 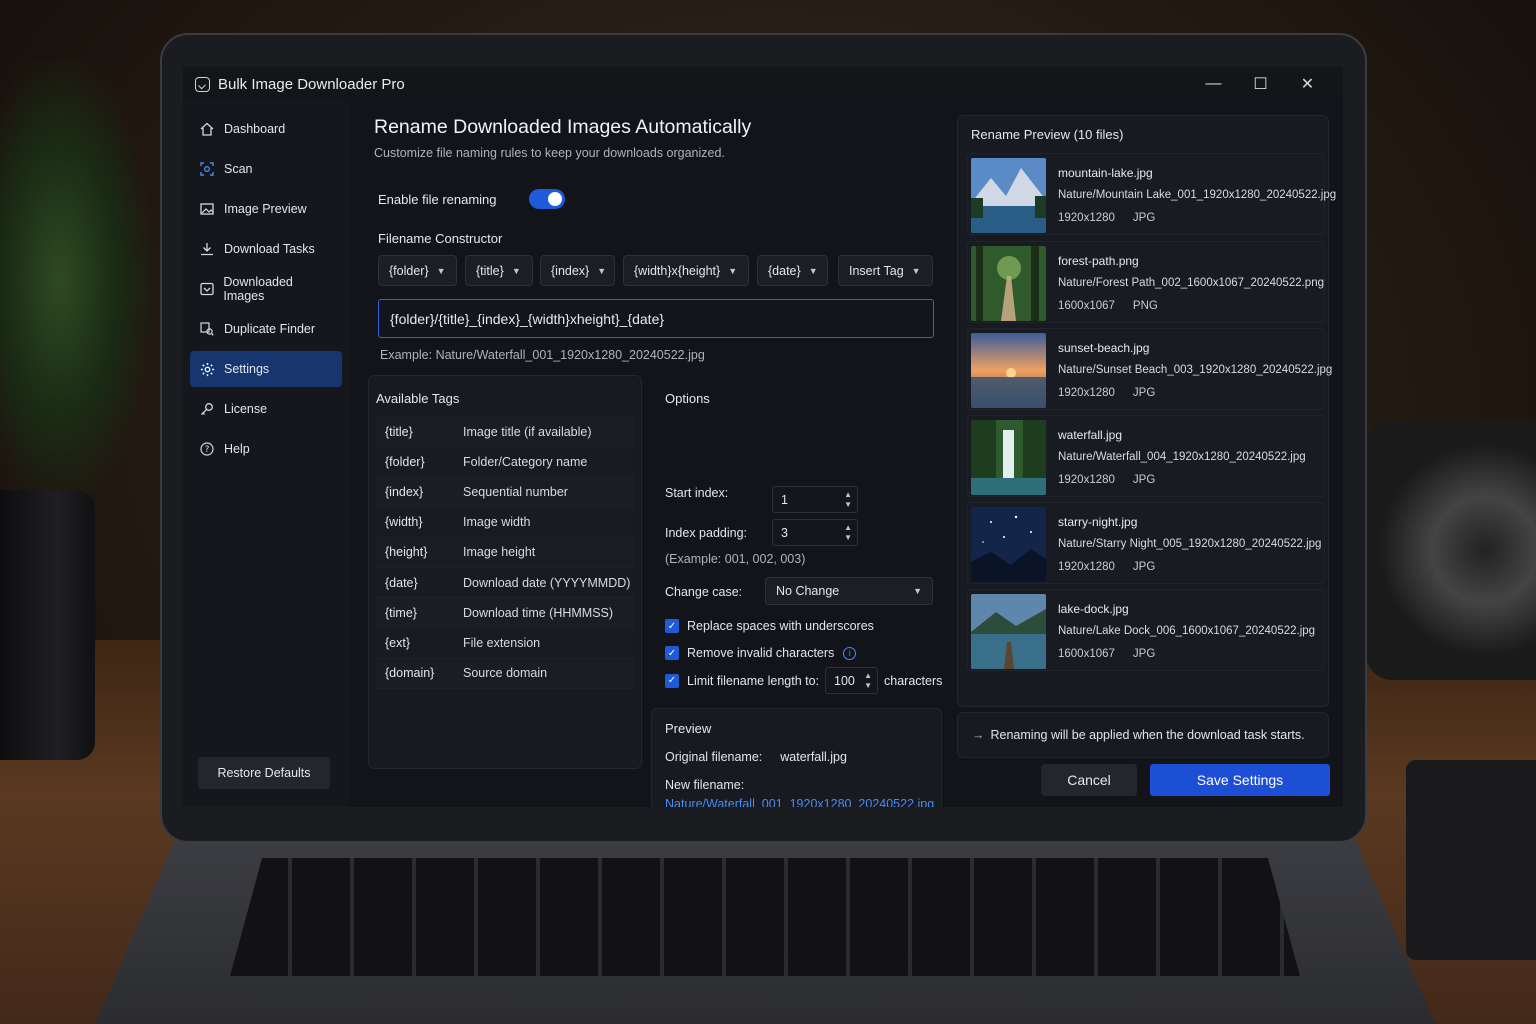 I want to click on sidebar-item-downloaded-images: Downloaded Images, so click(x=266, y=289).